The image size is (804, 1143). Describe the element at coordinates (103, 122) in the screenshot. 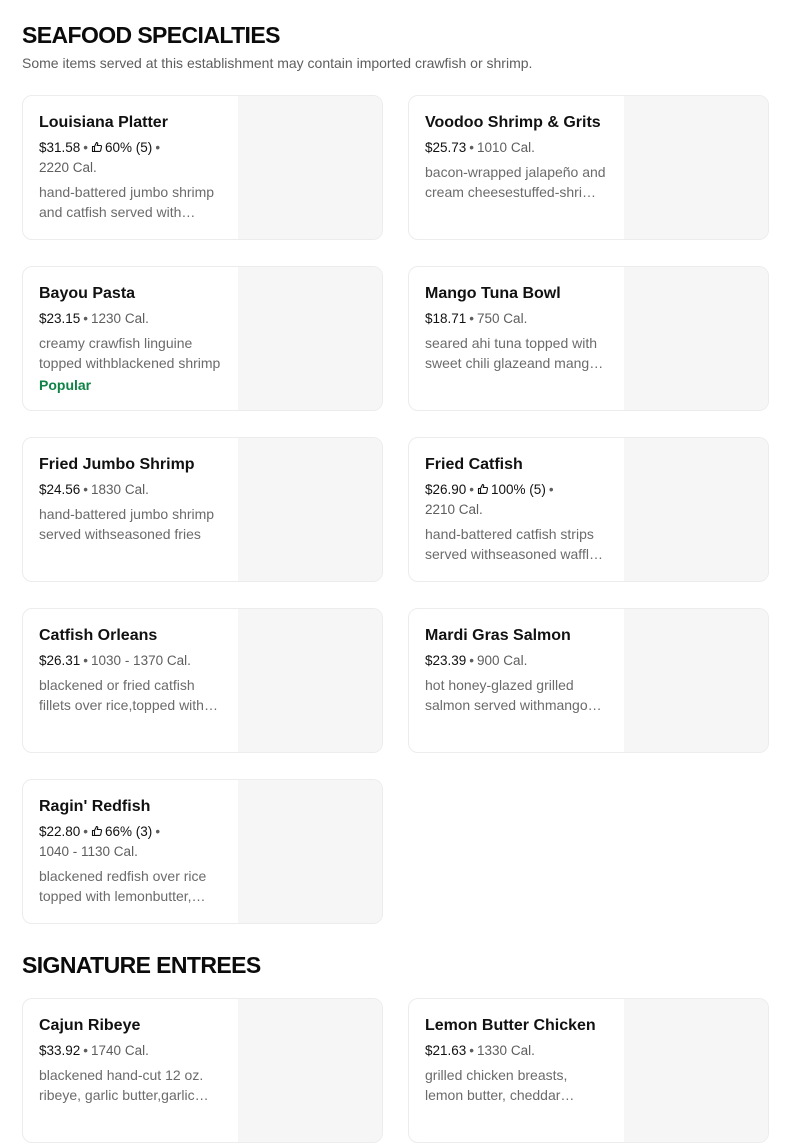

I see `menu-item-name: Louisiana Platter` at that location.